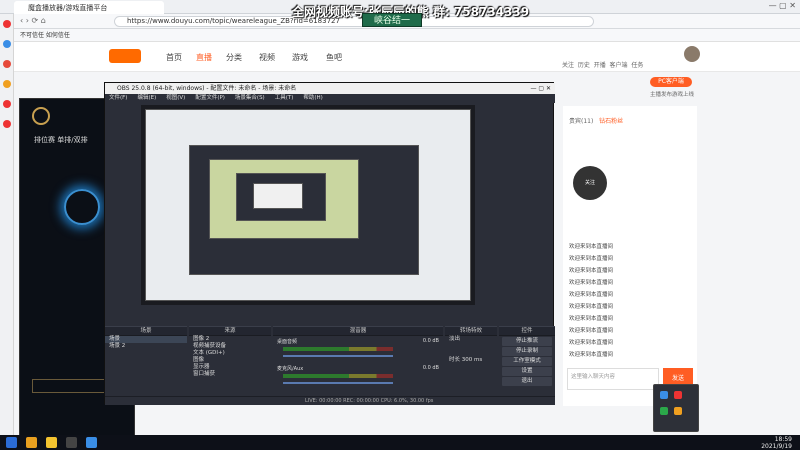 The height and width of the screenshot is (450, 800). What do you see at coordinates (146, 98) in the screenshot?
I see `menu-edit: 编辑(E)` at bounding box center [146, 98].